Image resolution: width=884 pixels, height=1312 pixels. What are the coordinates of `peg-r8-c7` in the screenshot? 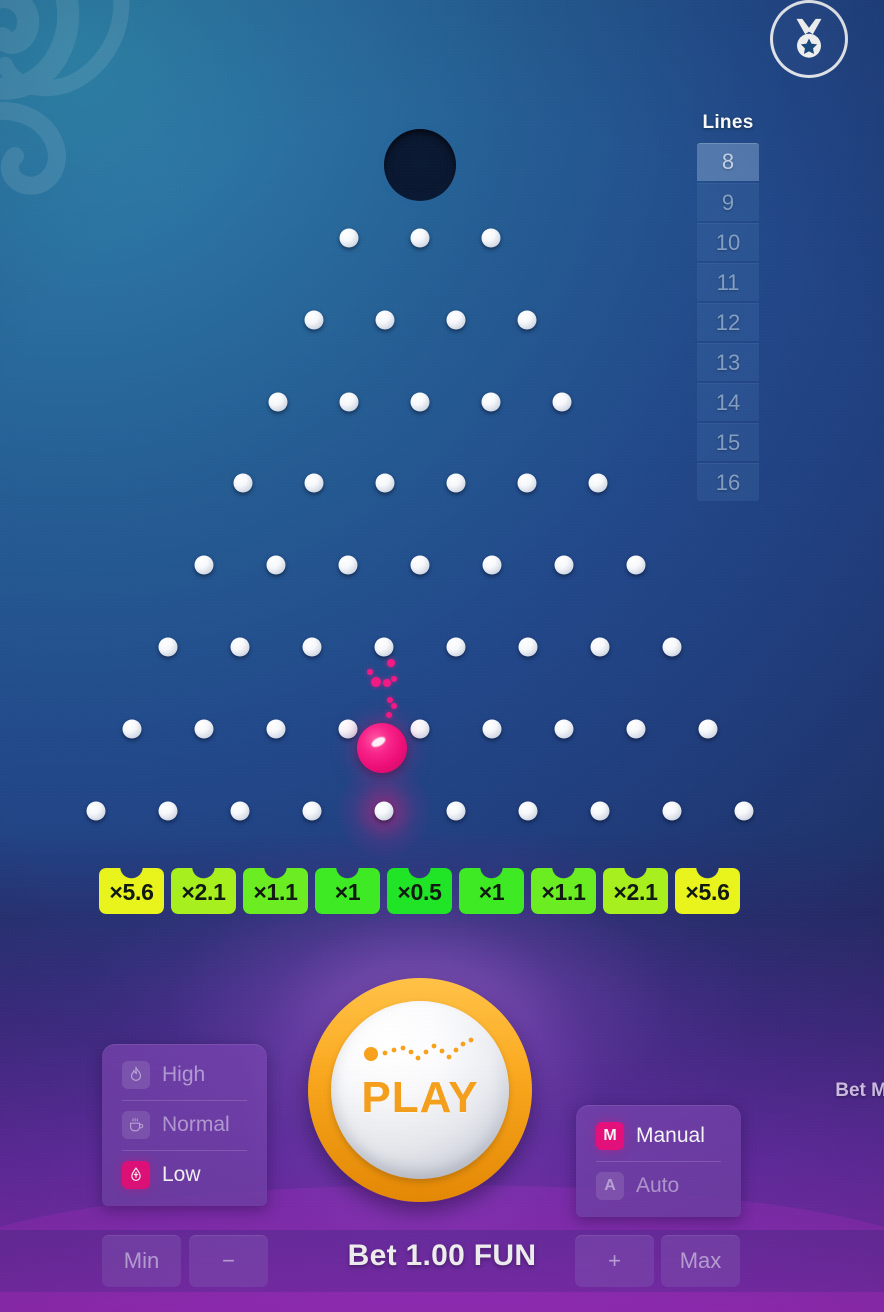 It's located at (528, 811).